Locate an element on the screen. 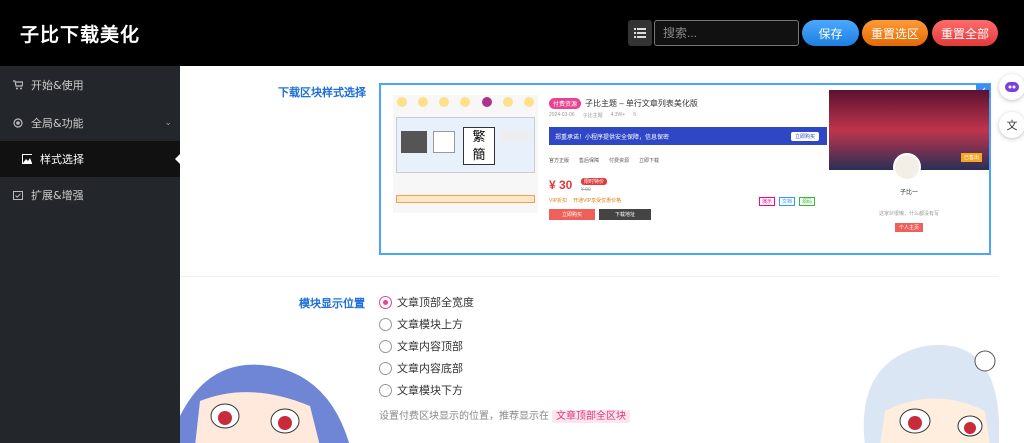 The width and height of the screenshot is (1024, 443). radio-label: 文章内容顶部 is located at coordinates (430, 346).